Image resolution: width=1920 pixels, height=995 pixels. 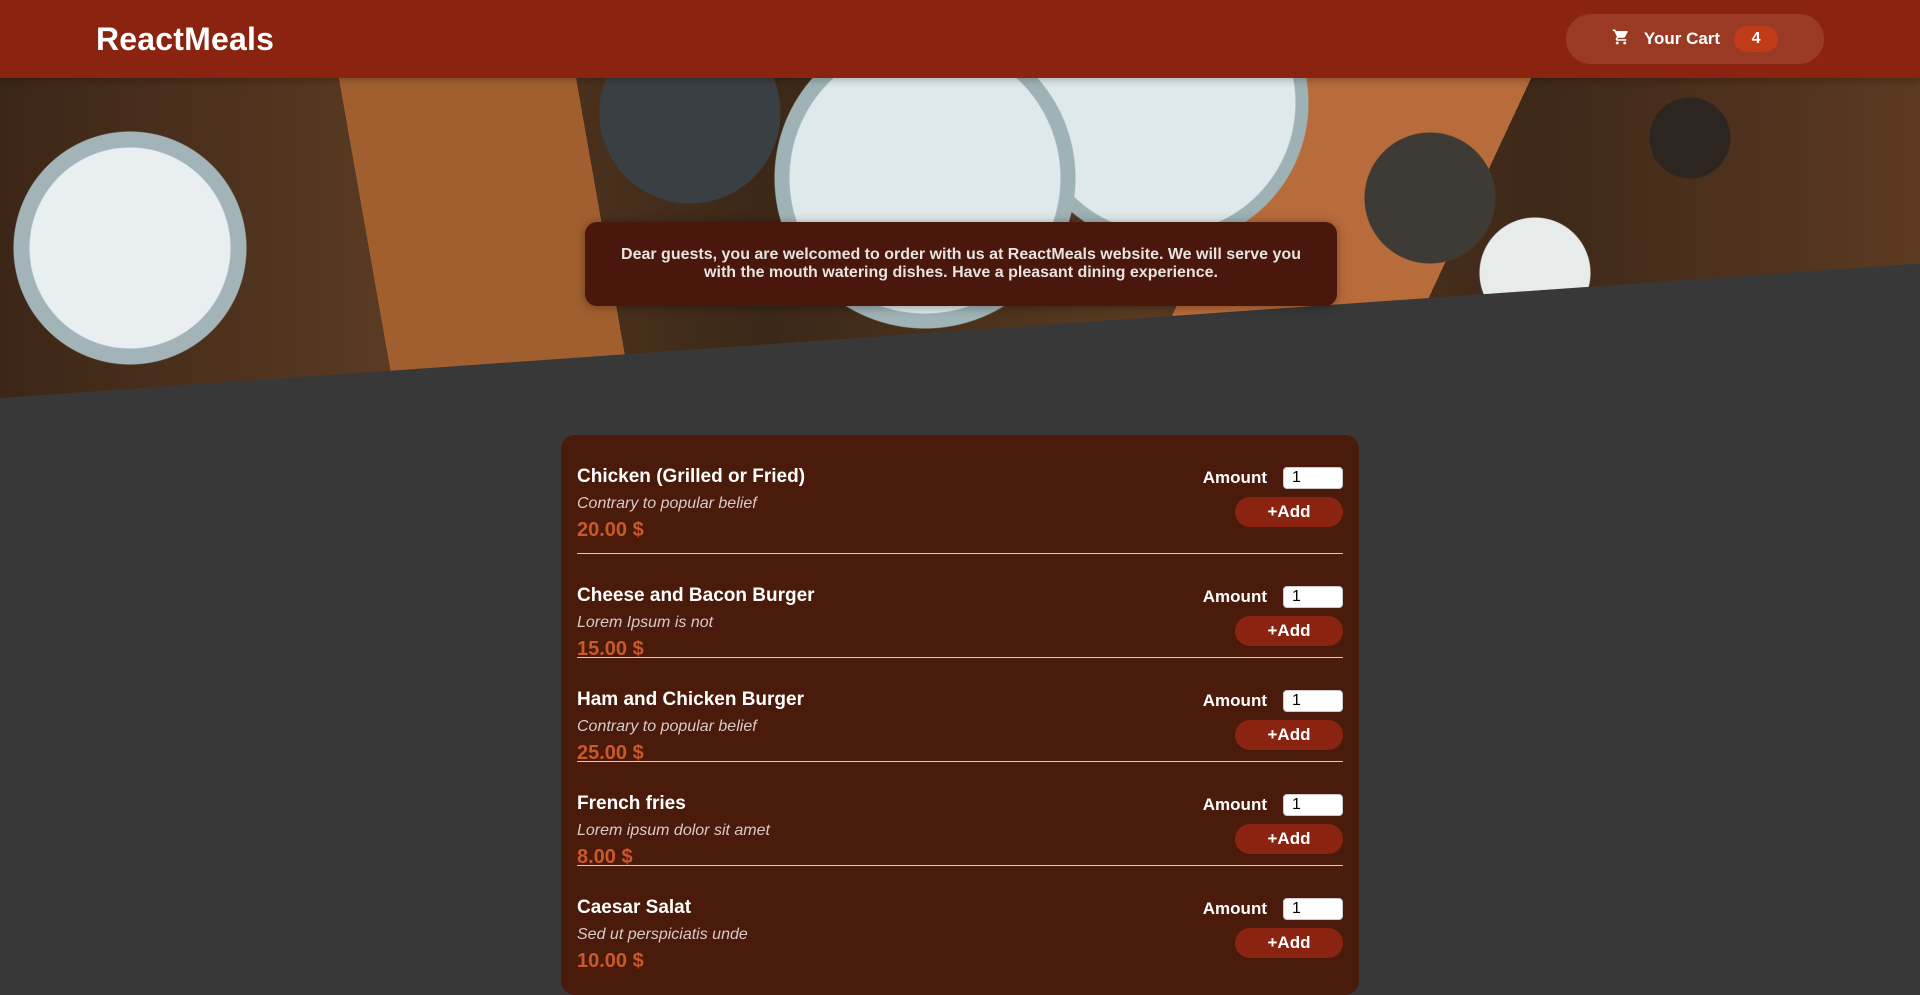 I want to click on meal-price: 10.00 $, so click(x=610, y=961).